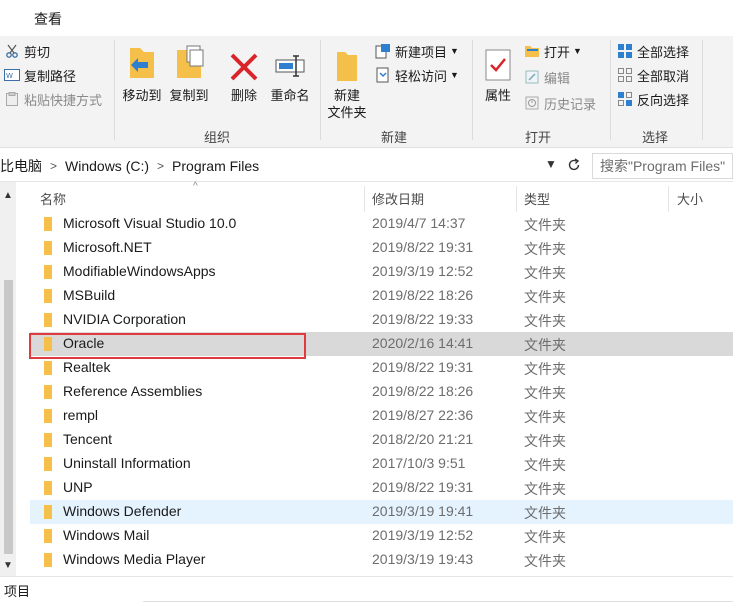 The width and height of the screenshot is (733, 605). I want to click on paste-shortcut-icon, so click(12, 99).